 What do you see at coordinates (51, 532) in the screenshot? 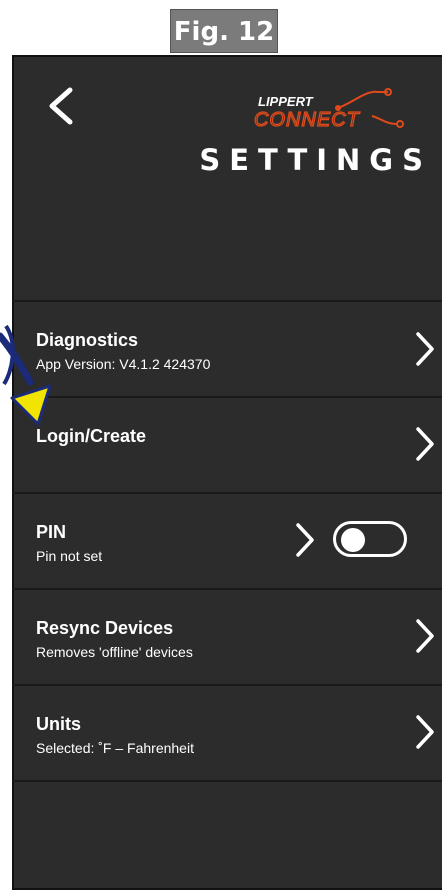
I see `pin-title: PIN` at bounding box center [51, 532].